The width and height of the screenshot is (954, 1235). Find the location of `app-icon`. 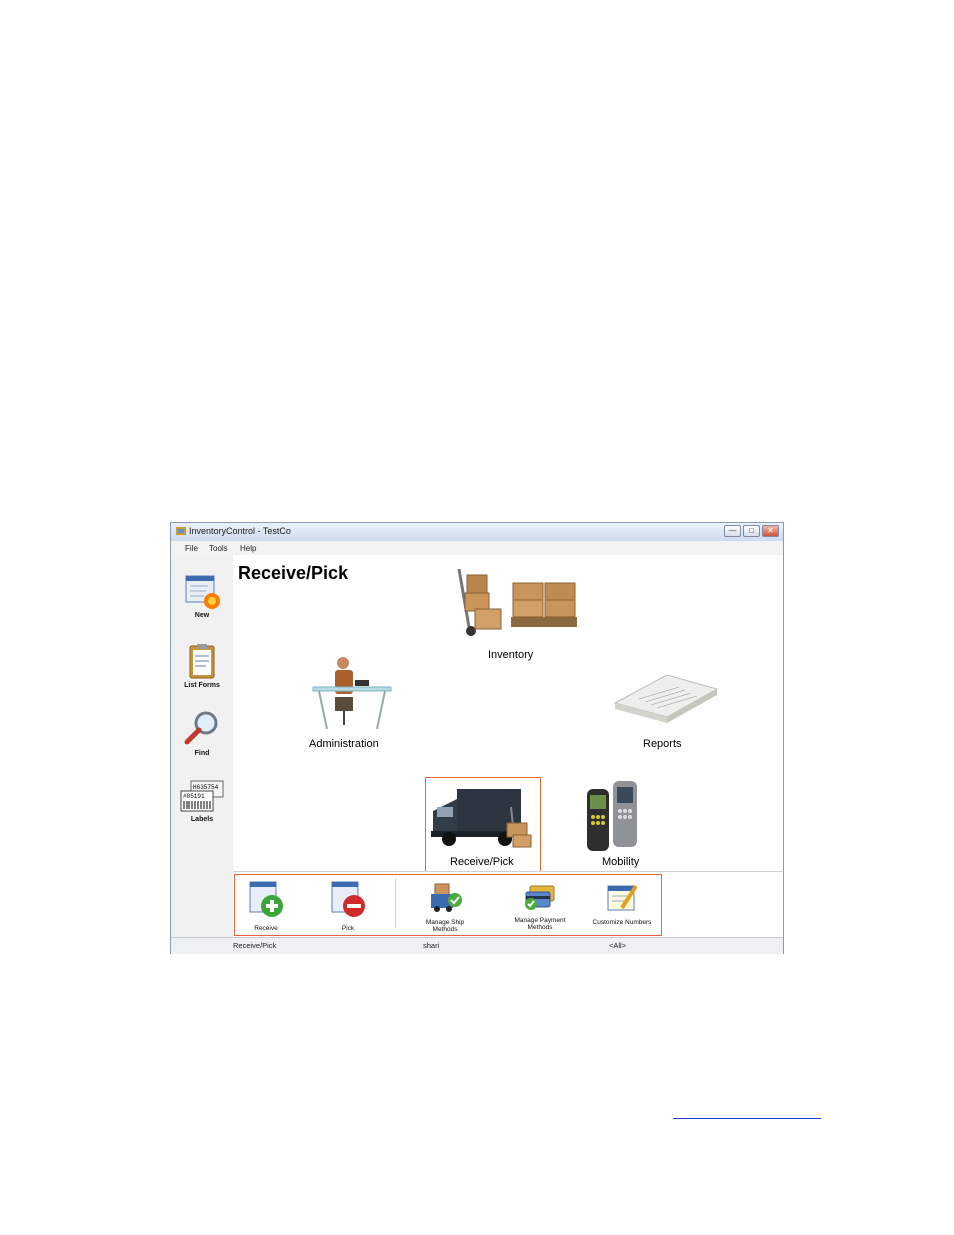

app-icon is located at coordinates (181, 531).